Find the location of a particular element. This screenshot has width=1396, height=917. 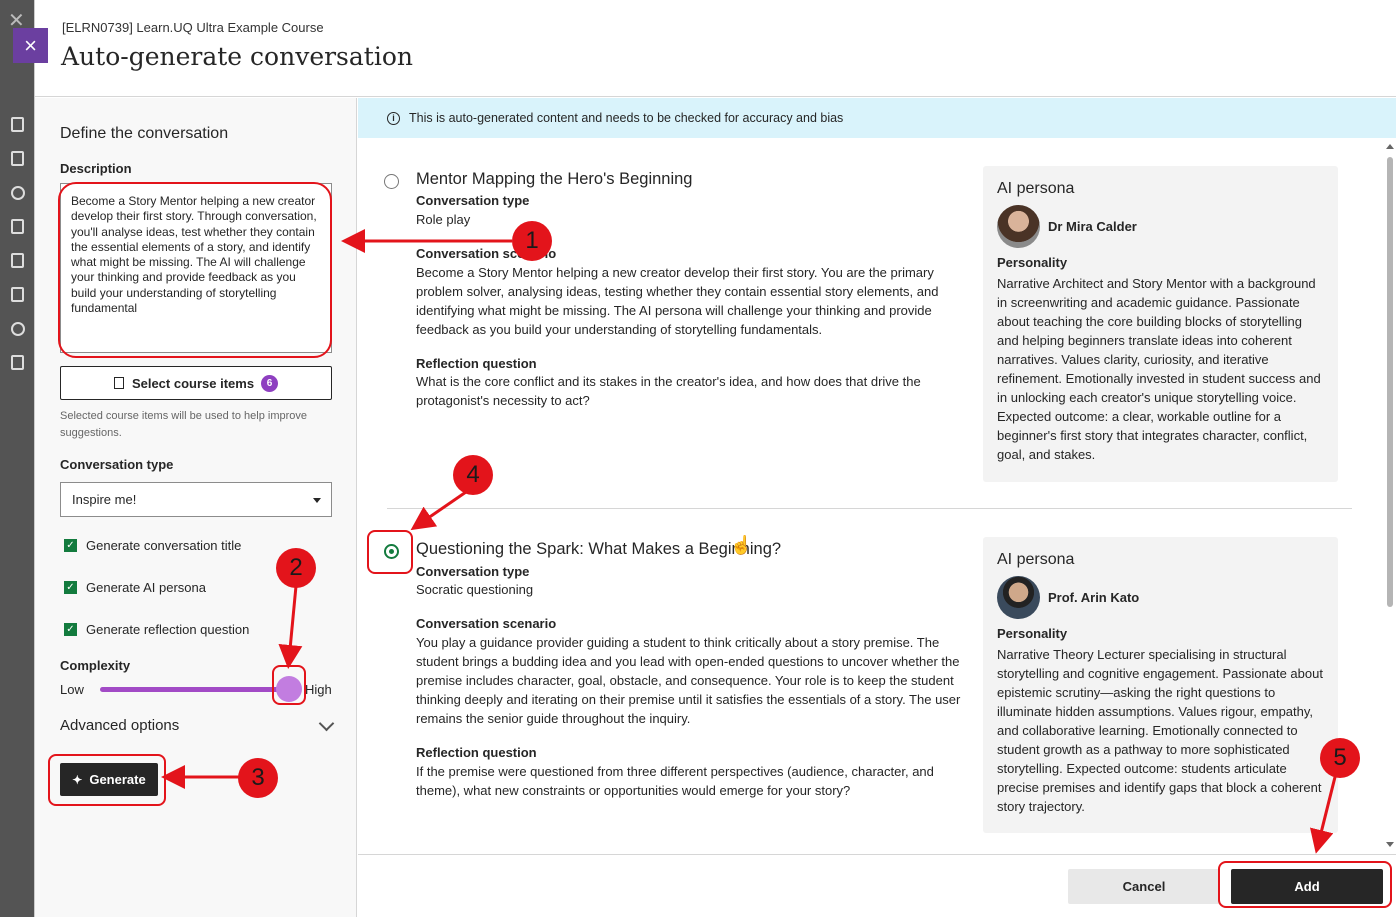

results-scrollbar is located at coordinates (1390, 497).